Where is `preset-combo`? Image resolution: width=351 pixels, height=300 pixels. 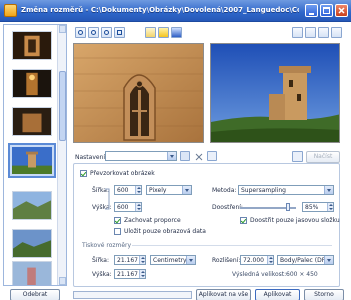 preset-combo is located at coordinates (141, 156).